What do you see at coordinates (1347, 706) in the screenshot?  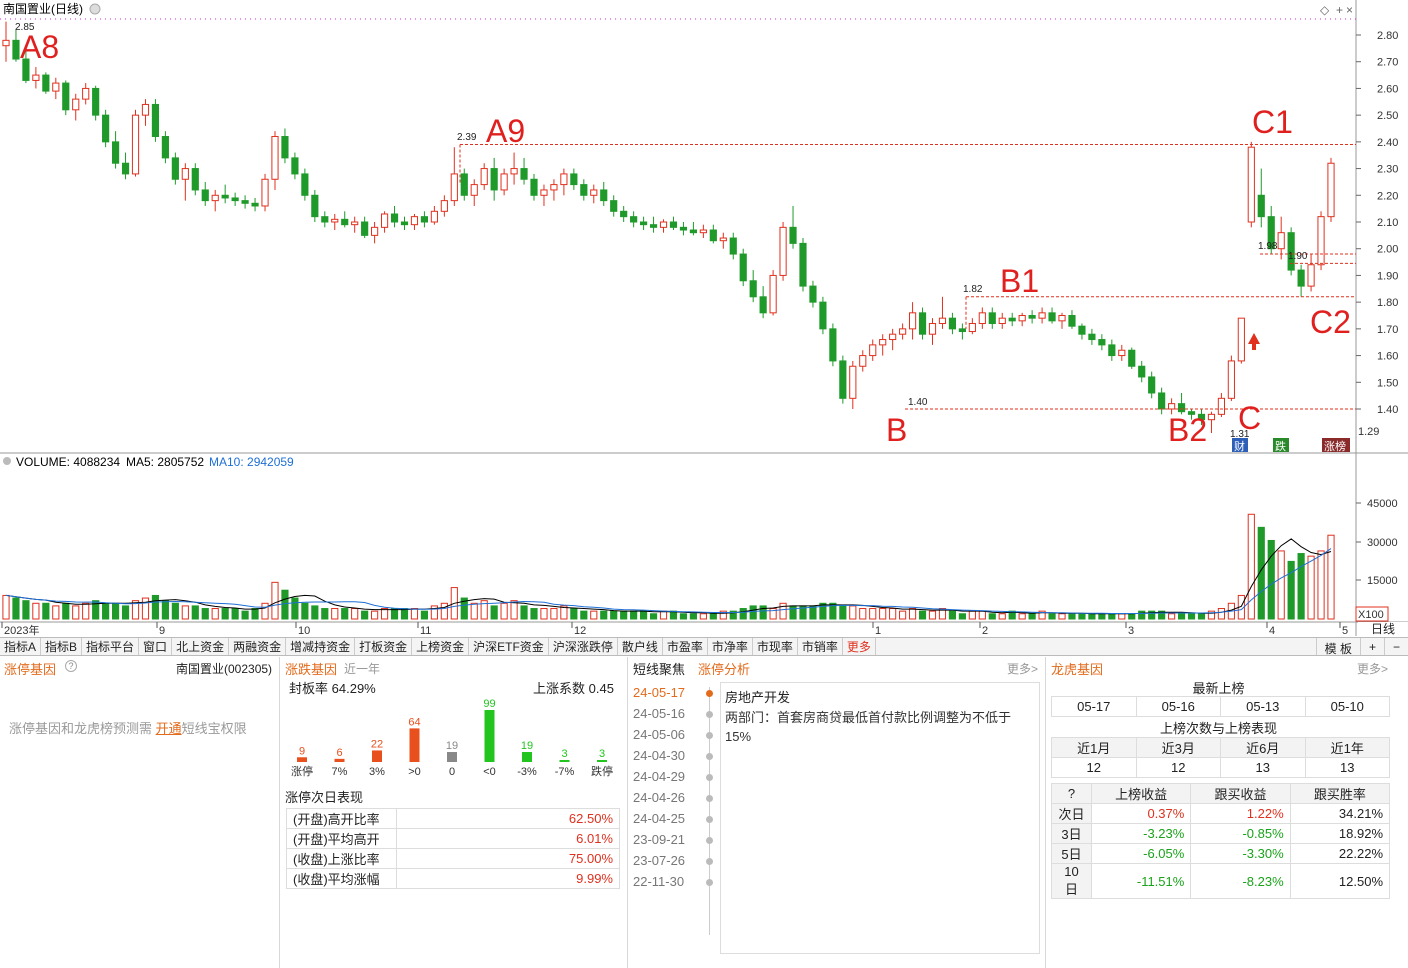 I see `table-cell: 05-10` at bounding box center [1347, 706].